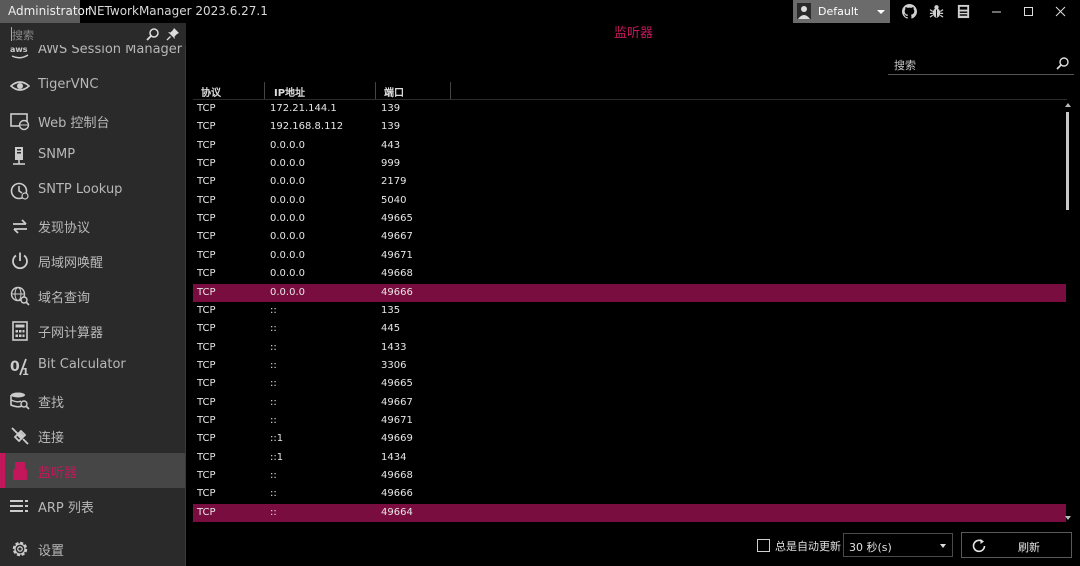  What do you see at coordinates (397, 402) in the screenshot?
I see `port-cell: 49667` at bounding box center [397, 402].